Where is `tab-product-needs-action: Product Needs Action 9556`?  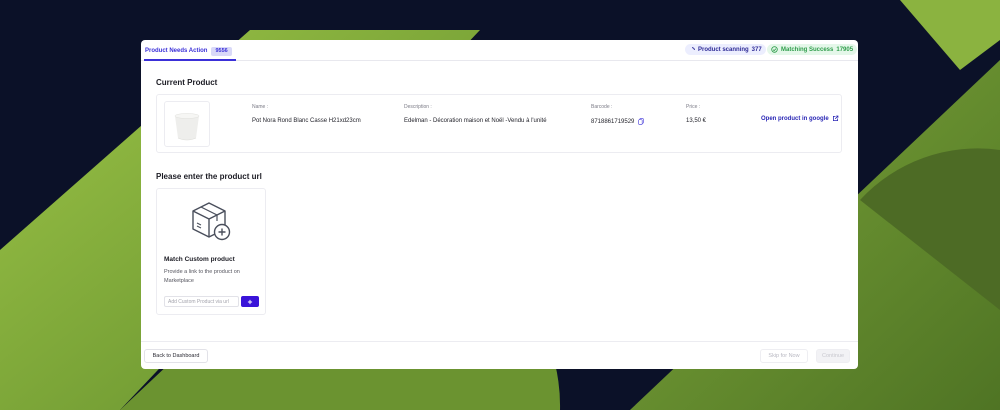 tab-product-needs-action: Product Needs Action 9556 is located at coordinates (190, 52).